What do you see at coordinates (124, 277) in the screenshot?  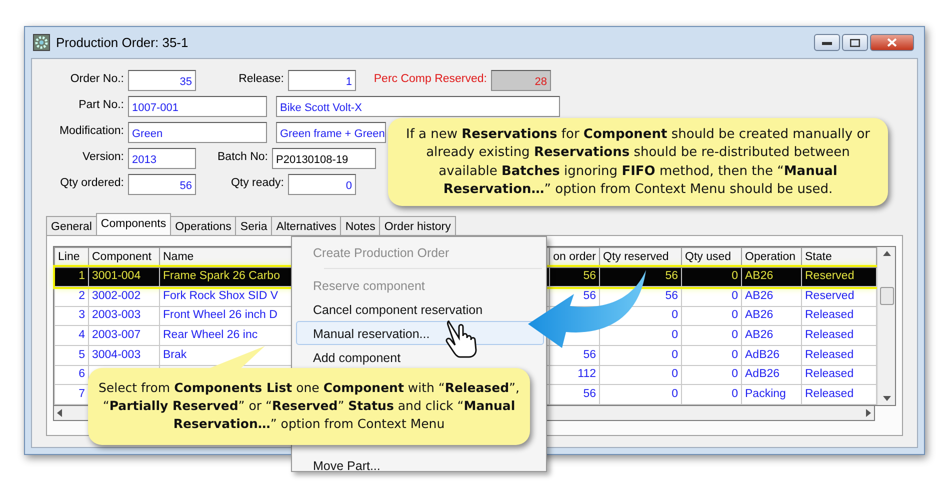 I see `table-cell: 3001-004` at bounding box center [124, 277].